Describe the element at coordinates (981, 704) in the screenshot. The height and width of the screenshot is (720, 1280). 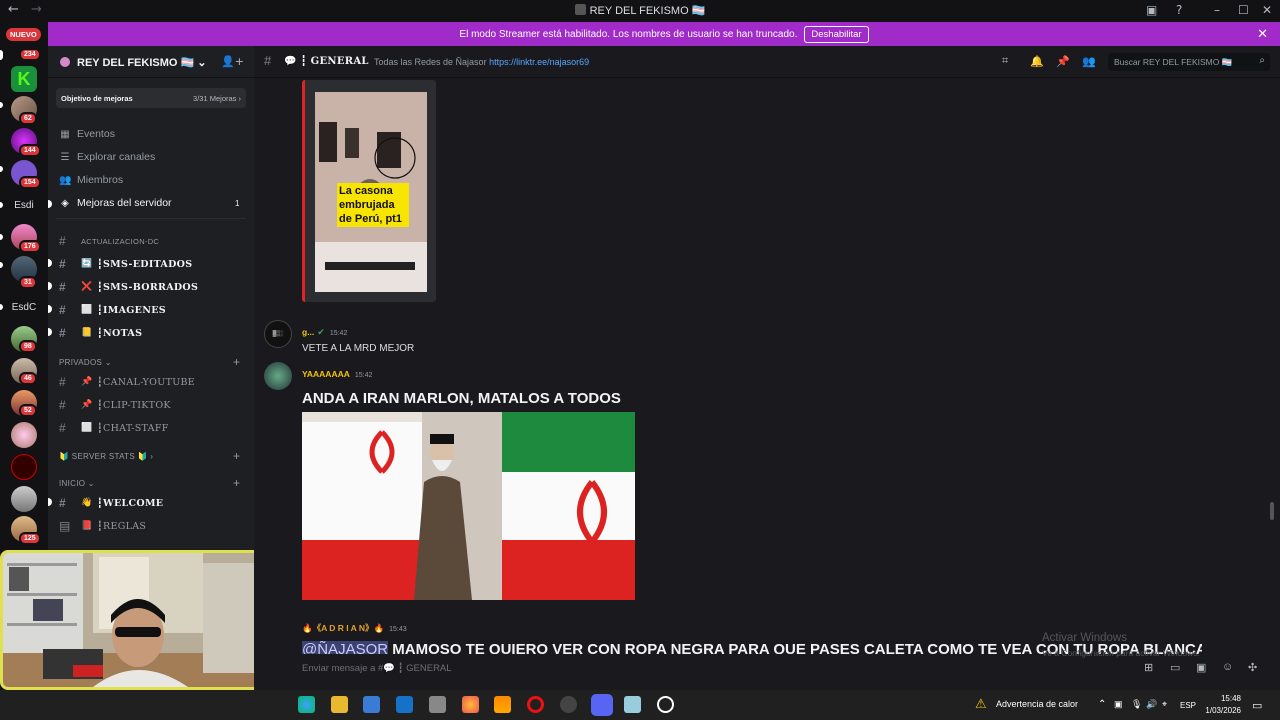
I see `warning-icon: ⚠` at that location.